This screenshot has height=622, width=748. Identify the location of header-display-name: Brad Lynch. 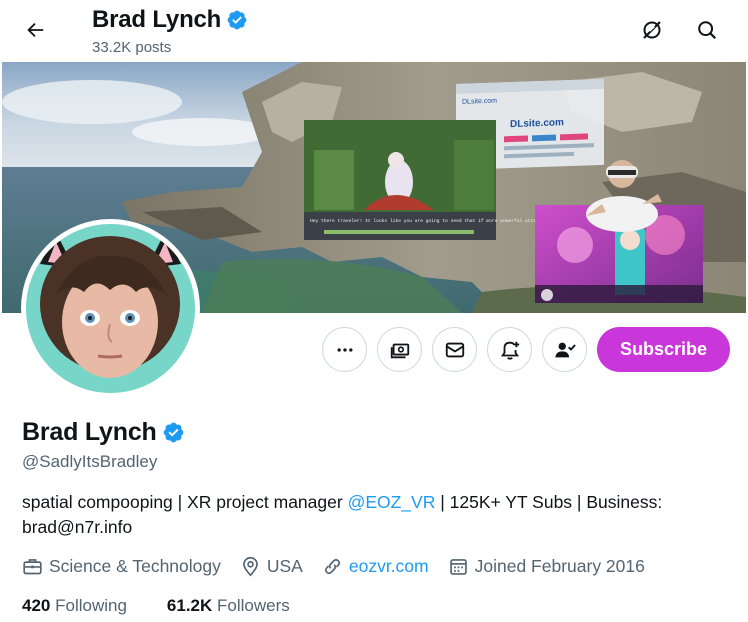
(157, 19).